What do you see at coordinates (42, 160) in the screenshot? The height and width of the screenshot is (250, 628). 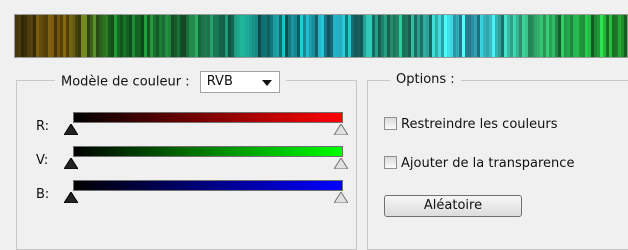 I see `slider-label-v: V:` at bounding box center [42, 160].